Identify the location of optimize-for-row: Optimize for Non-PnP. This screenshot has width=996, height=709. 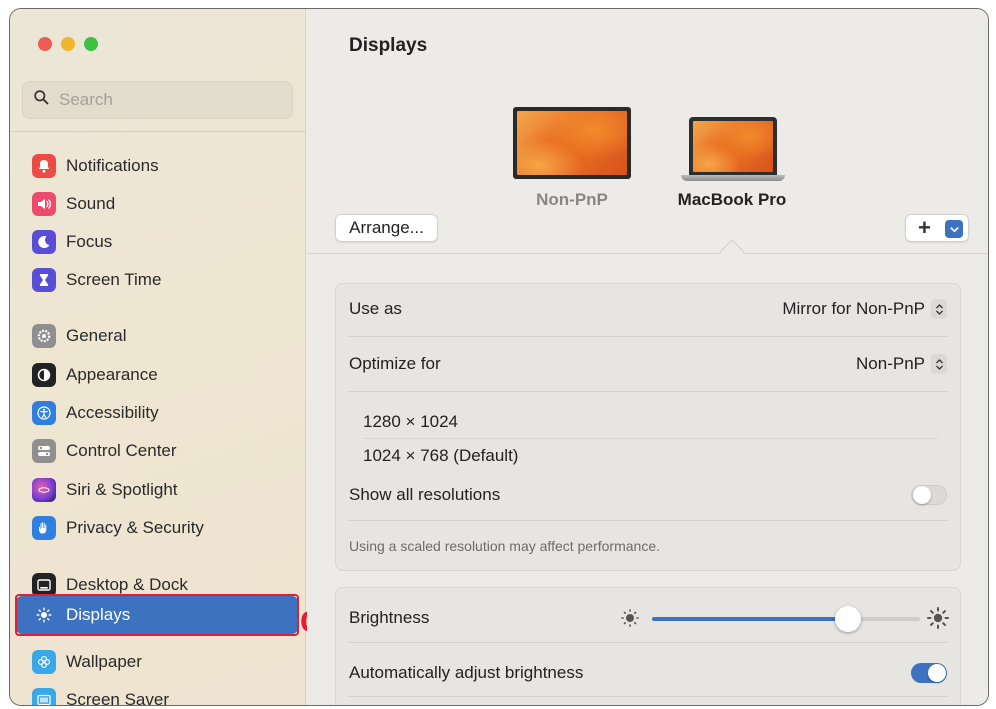
(648, 364).